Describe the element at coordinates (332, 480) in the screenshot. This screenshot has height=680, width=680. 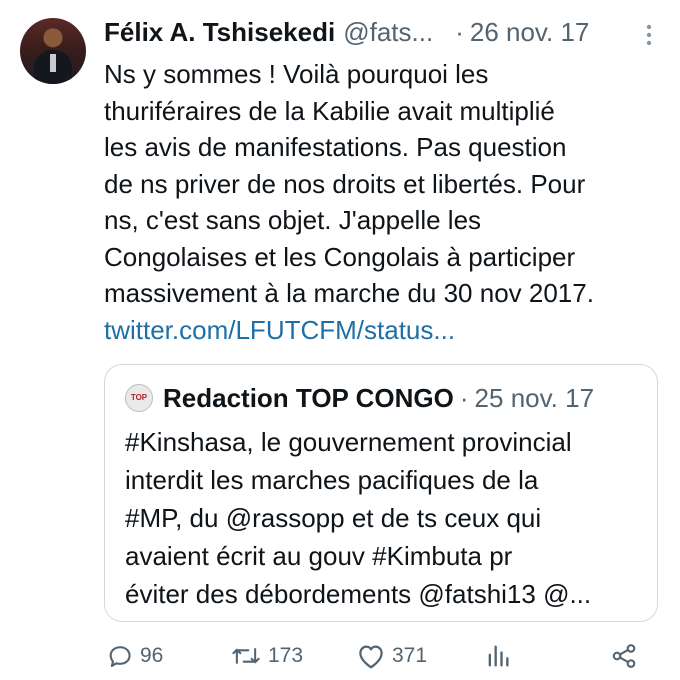
I see `quote-line: interdit les marches pacifiques de la` at that location.